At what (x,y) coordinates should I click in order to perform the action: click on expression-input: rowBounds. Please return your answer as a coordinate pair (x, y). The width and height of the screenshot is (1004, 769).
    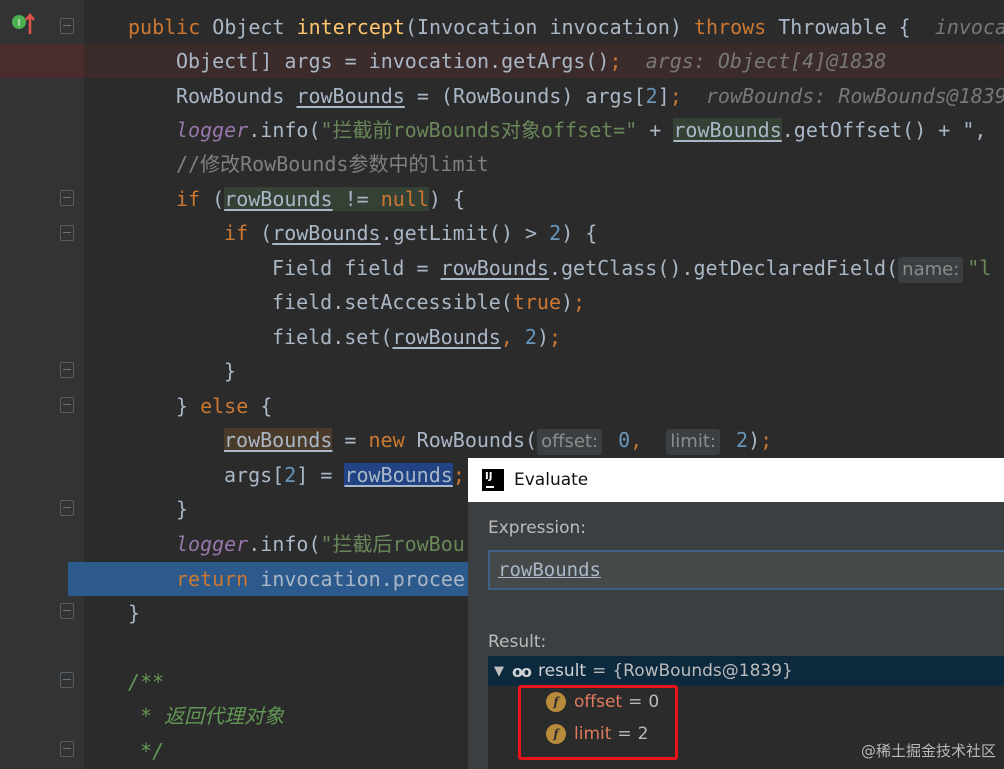
    Looking at the image, I should click on (746, 570).